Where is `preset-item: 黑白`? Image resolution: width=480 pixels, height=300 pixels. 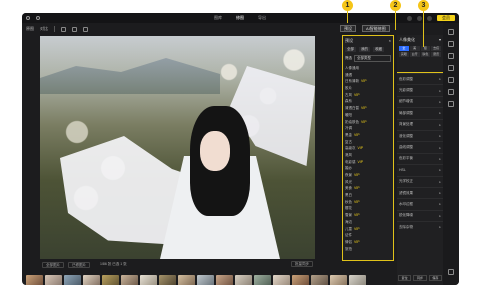 preset-item: 黑白 is located at coordinates (368, 195).